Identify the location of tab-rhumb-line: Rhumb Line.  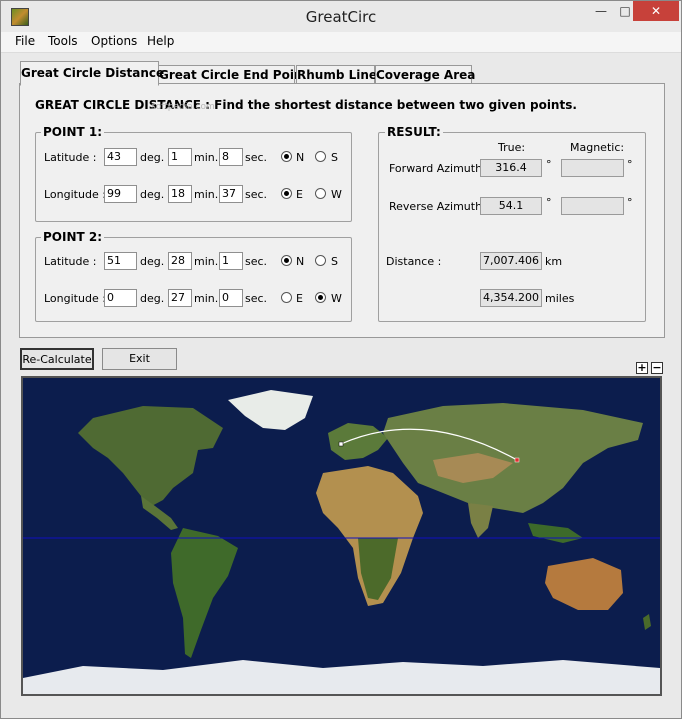
(336, 74).